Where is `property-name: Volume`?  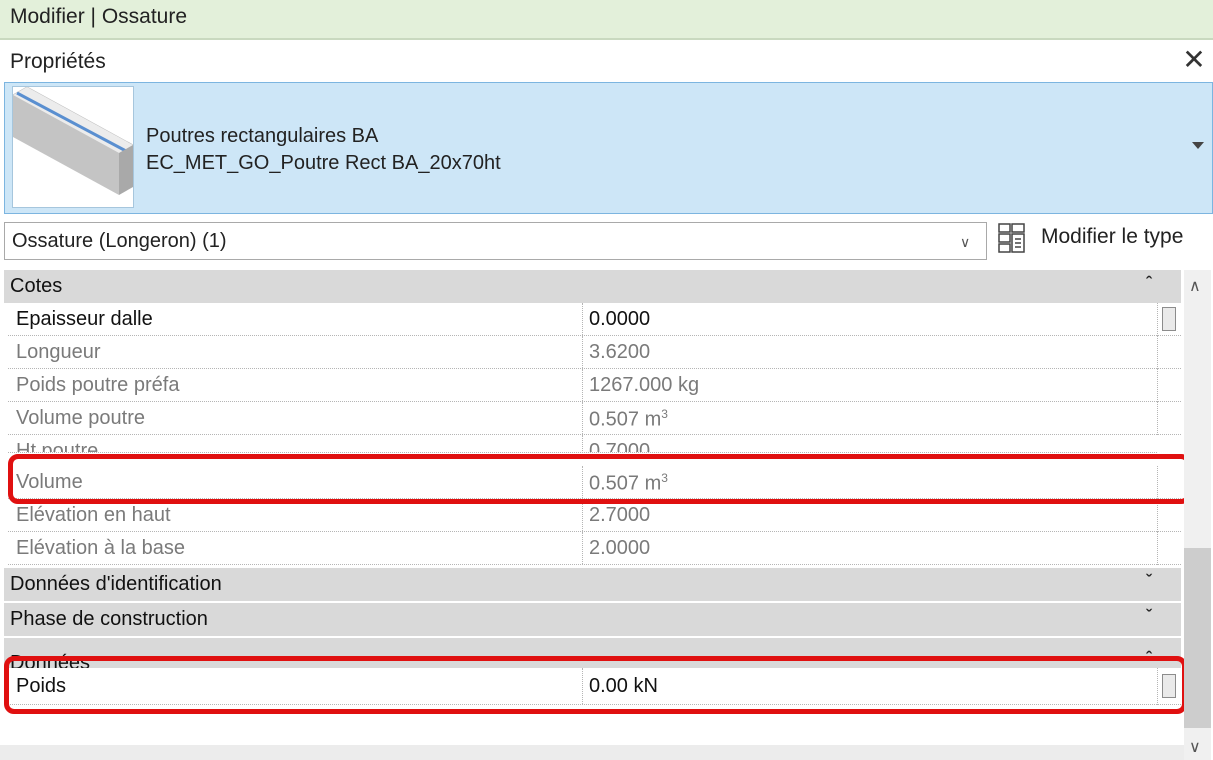
property-name: Volume is located at coordinates (49, 482).